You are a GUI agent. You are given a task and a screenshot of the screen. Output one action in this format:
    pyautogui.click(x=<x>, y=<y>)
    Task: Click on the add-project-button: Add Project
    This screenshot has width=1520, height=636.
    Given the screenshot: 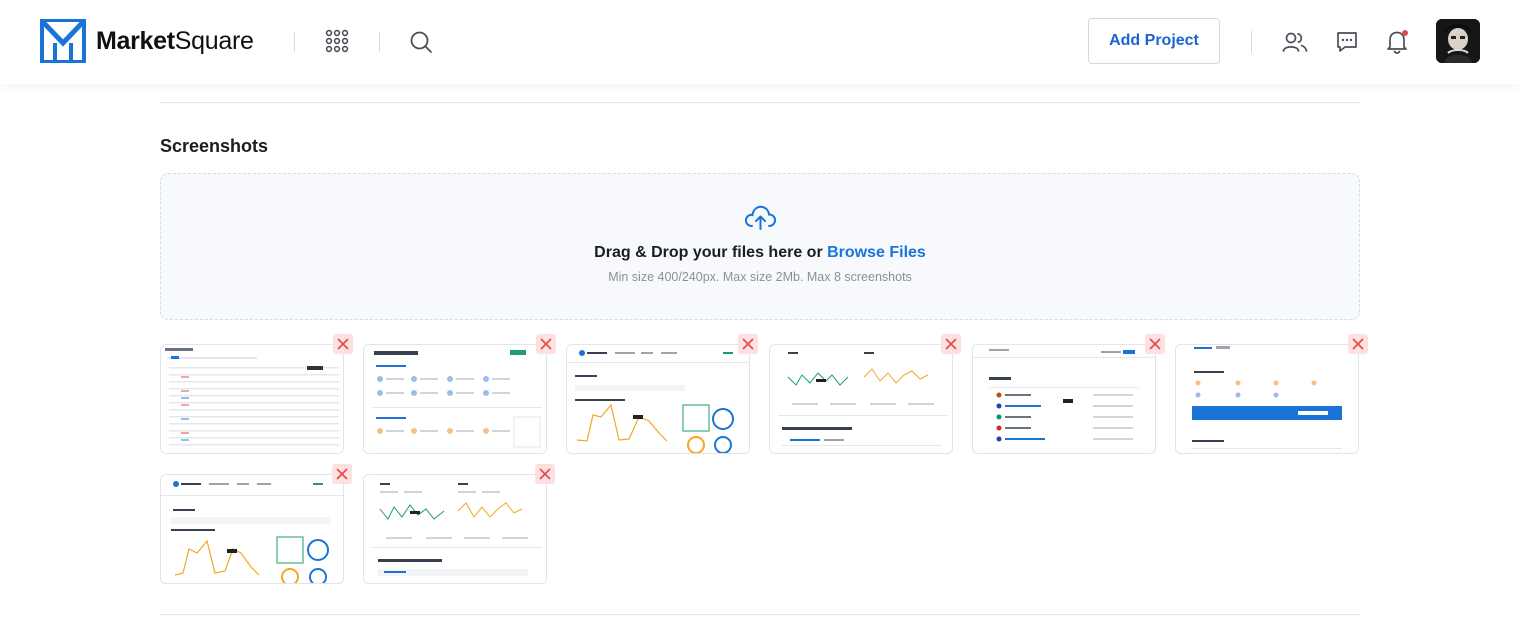 What is the action you would take?
    pyautogui.click(x=1154, y=41)
    